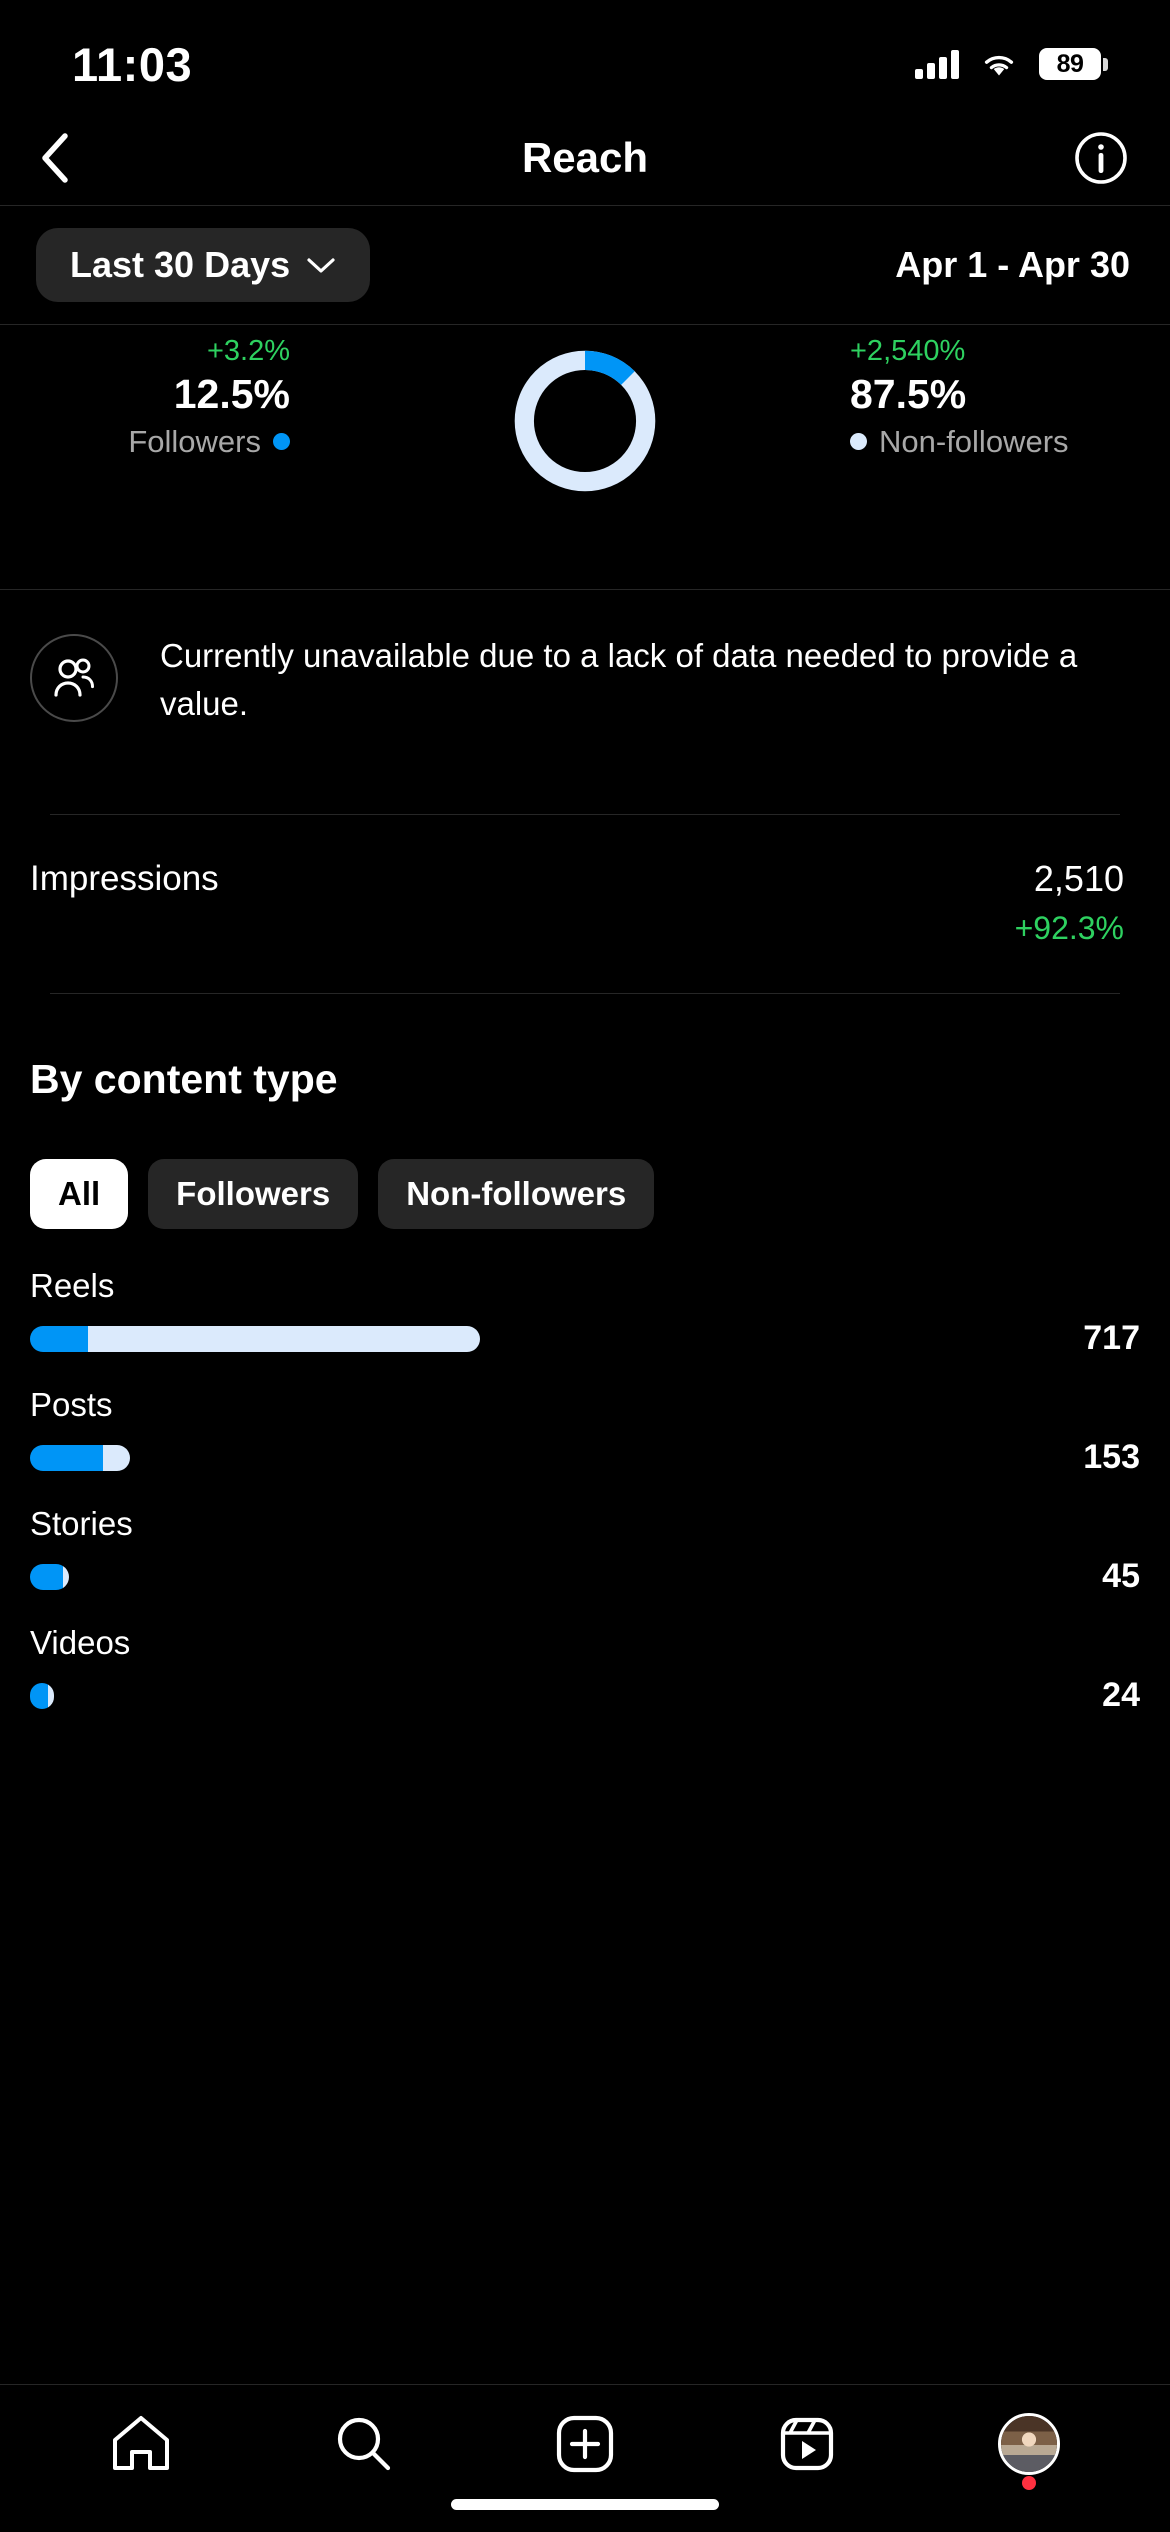 This screenshot has width=1170, height=2532. What do you see at coordinates (66, 1457) in the screenshot?
I see `bar-segment-followers-posts` at bounding box center [66, 1457].